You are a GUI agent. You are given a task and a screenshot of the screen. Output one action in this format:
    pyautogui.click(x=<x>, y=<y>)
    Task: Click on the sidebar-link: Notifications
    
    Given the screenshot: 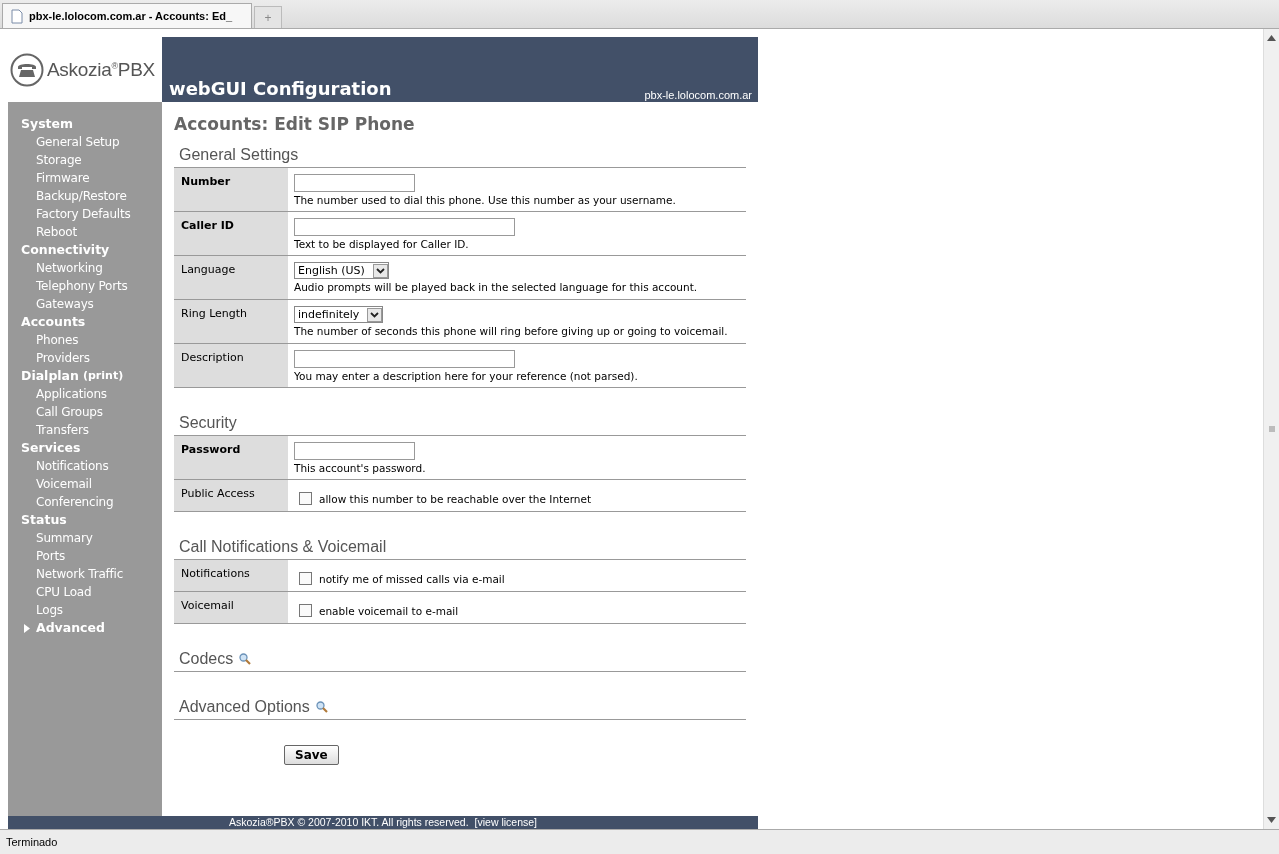 What is the action you would take?
    pyautogui.click(x=85, y=466)
    